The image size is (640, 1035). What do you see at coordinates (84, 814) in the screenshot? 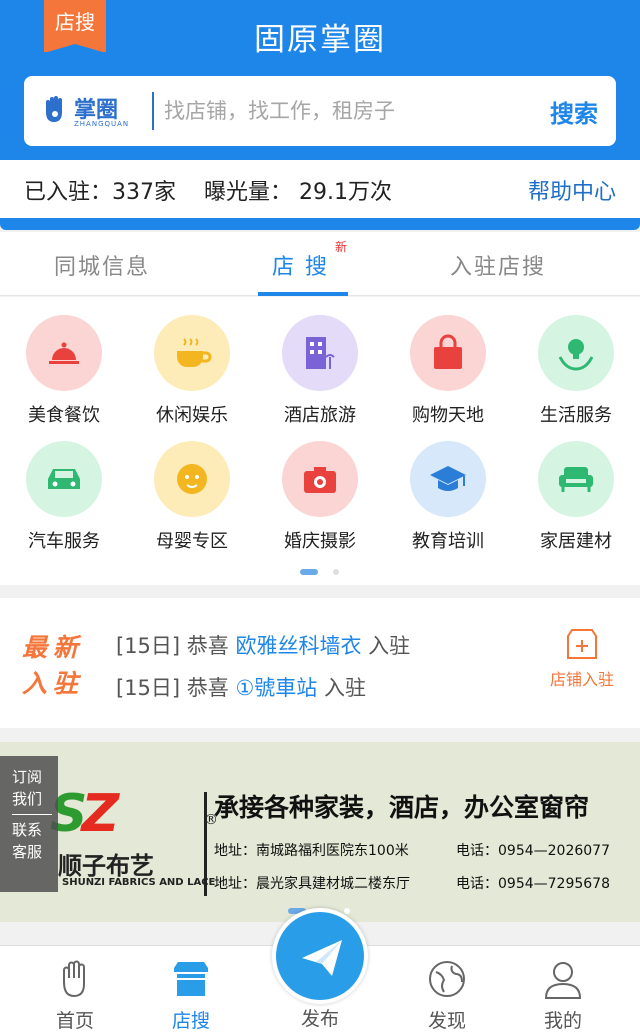
I see `sz-logo-mark: SZ` at bounding box center [84, 814].